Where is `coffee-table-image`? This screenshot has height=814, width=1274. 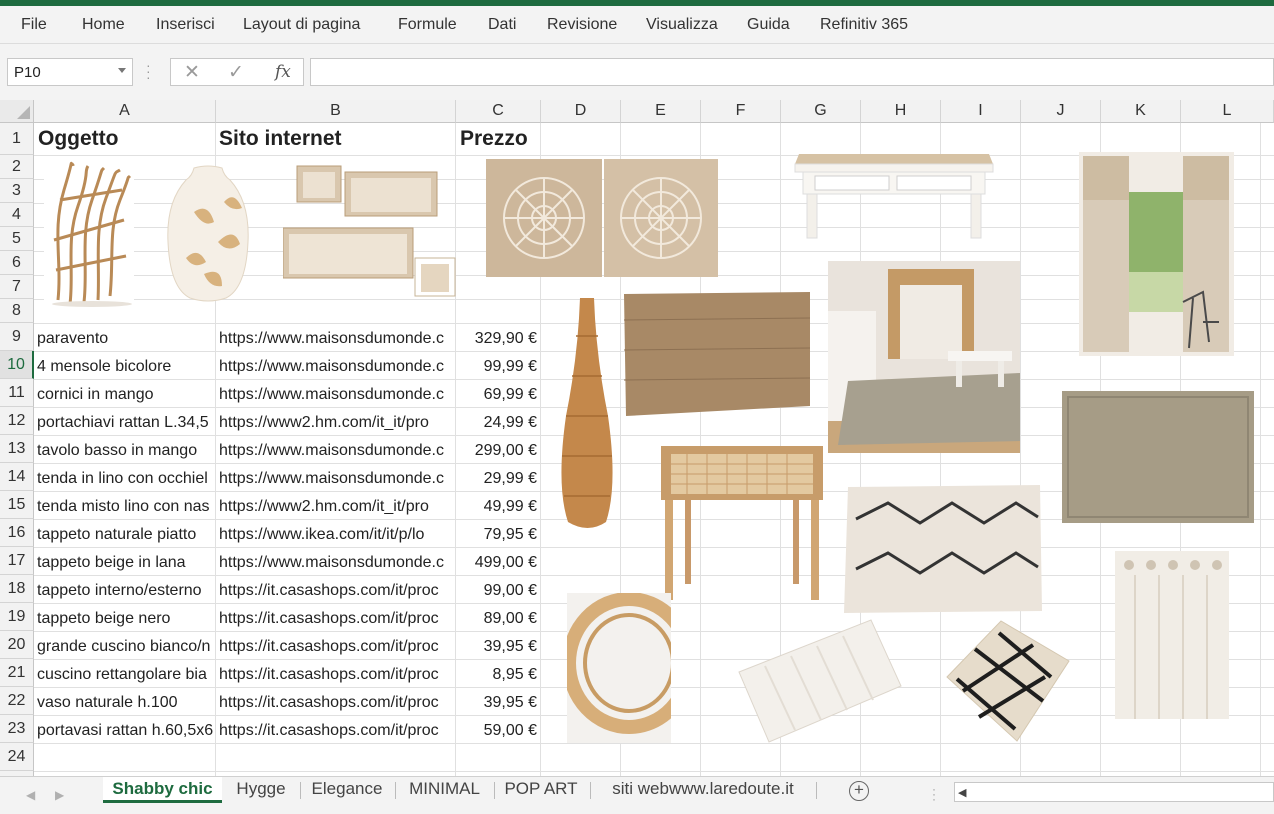
coffee-table-image is located at coordinates (894, 196).